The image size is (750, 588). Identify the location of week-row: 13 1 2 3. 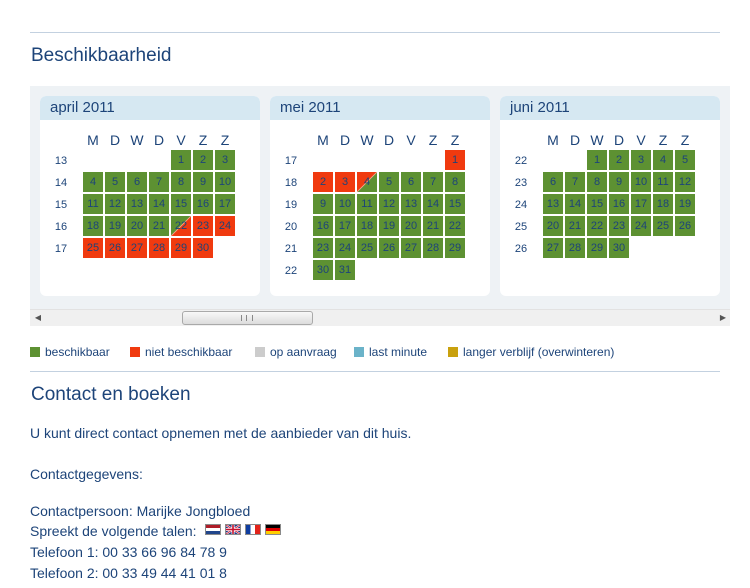
(150, 161).